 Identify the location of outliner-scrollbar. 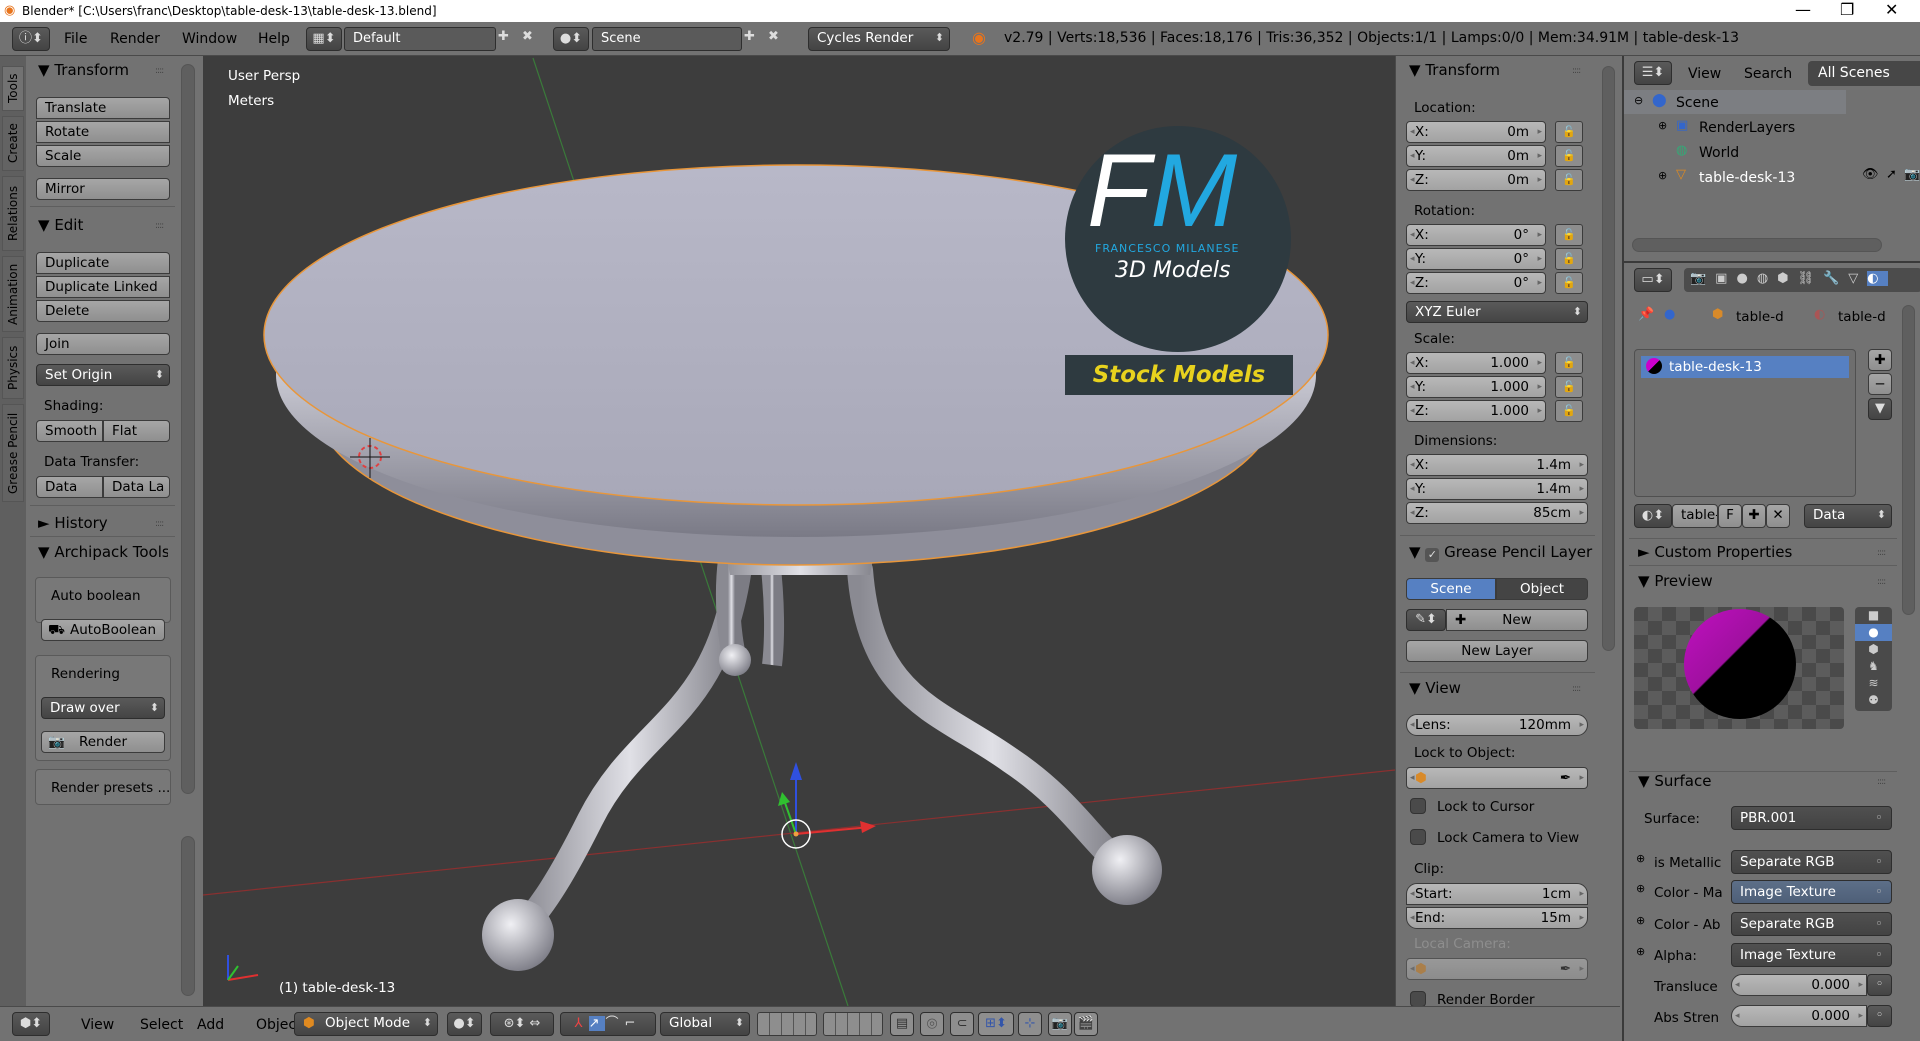
(1757, 245).